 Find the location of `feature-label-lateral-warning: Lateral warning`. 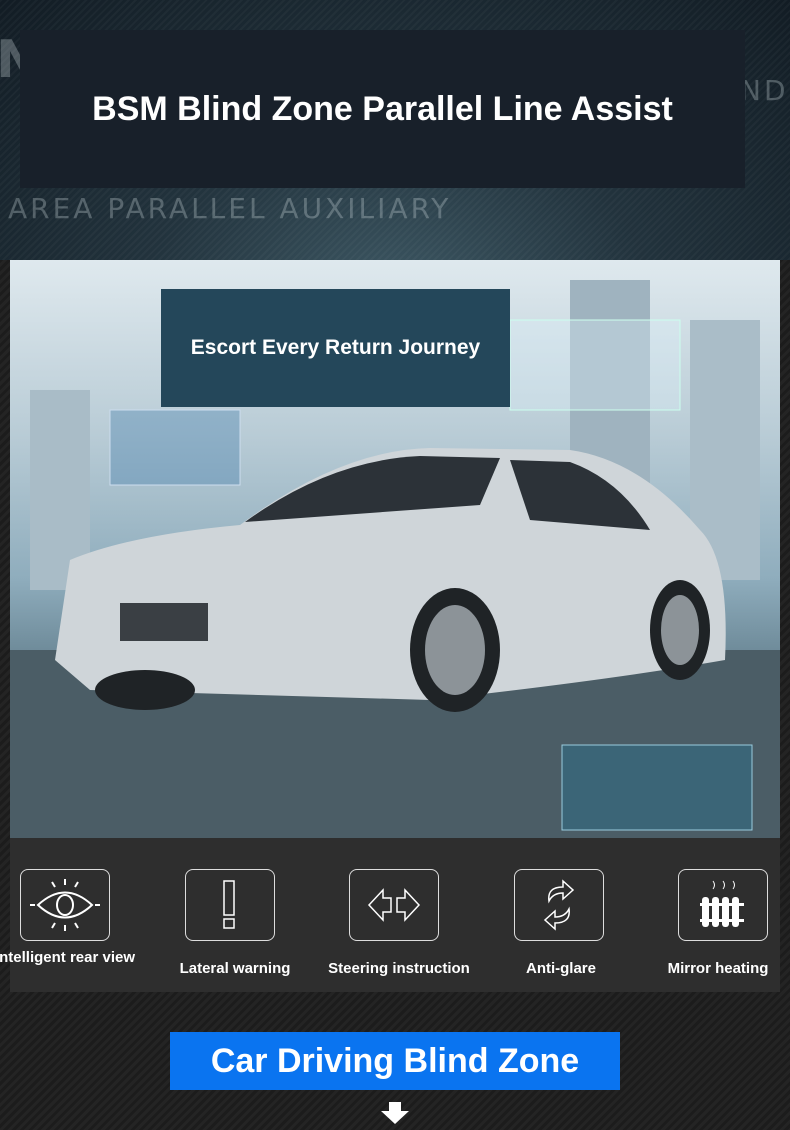

feature-label-lateral-warning: Lateral warning is located at coordinates (235, 968).